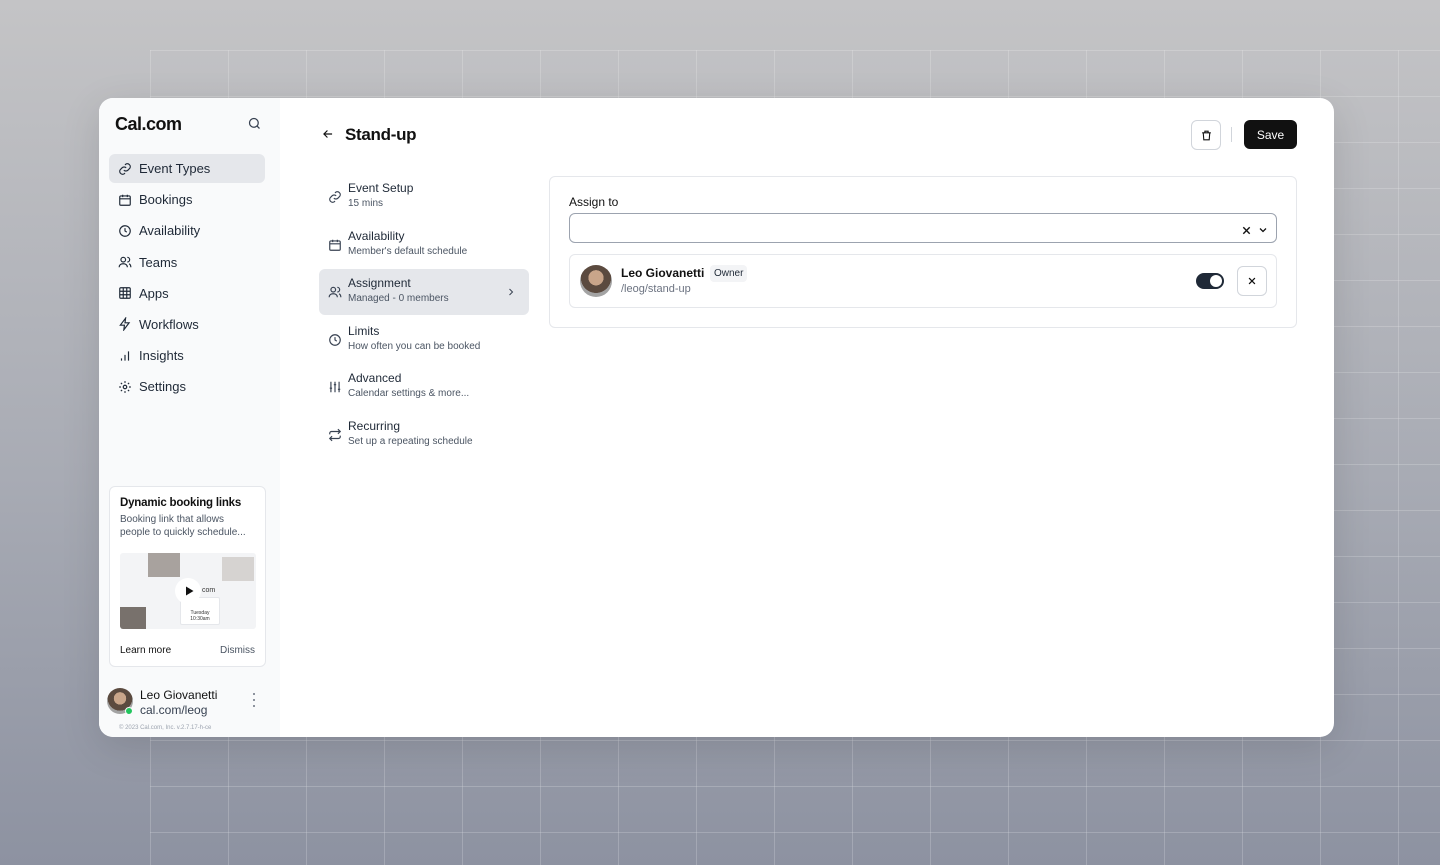 The height and width of the screenshot is (865, 1440). I want to click on tab-recurring: Recurring Set up a repeating schedule, so click(424, 435).